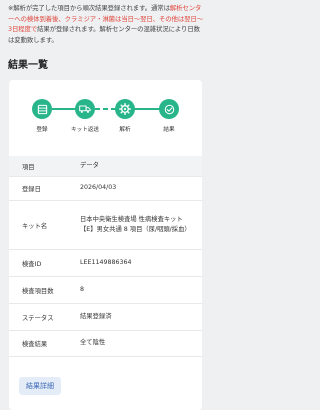  I want to click on gear-icon, so click(125, 109).